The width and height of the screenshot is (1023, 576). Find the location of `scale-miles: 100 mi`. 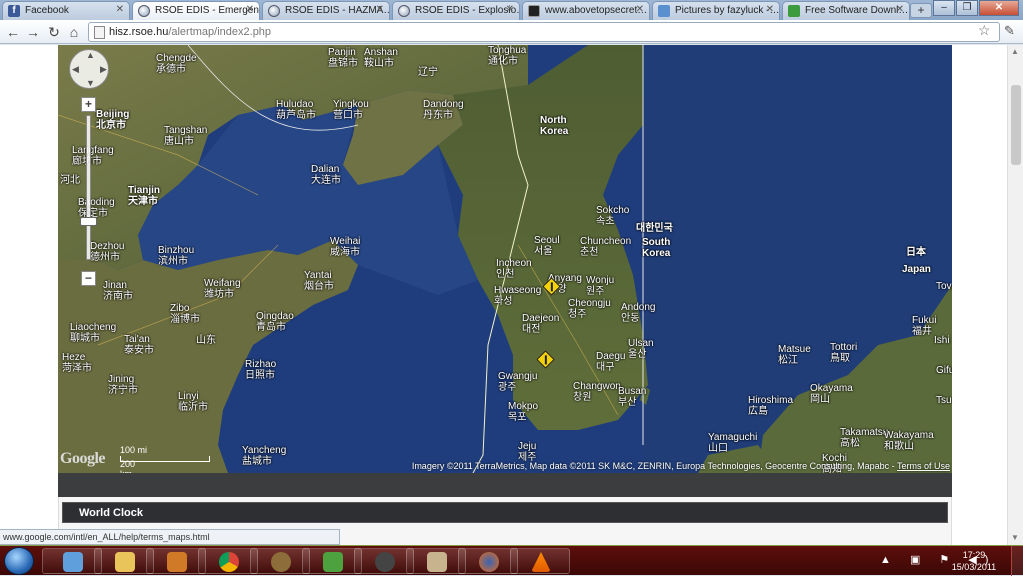

scale-miles: 100 mi is located at coordinates (134, 450).